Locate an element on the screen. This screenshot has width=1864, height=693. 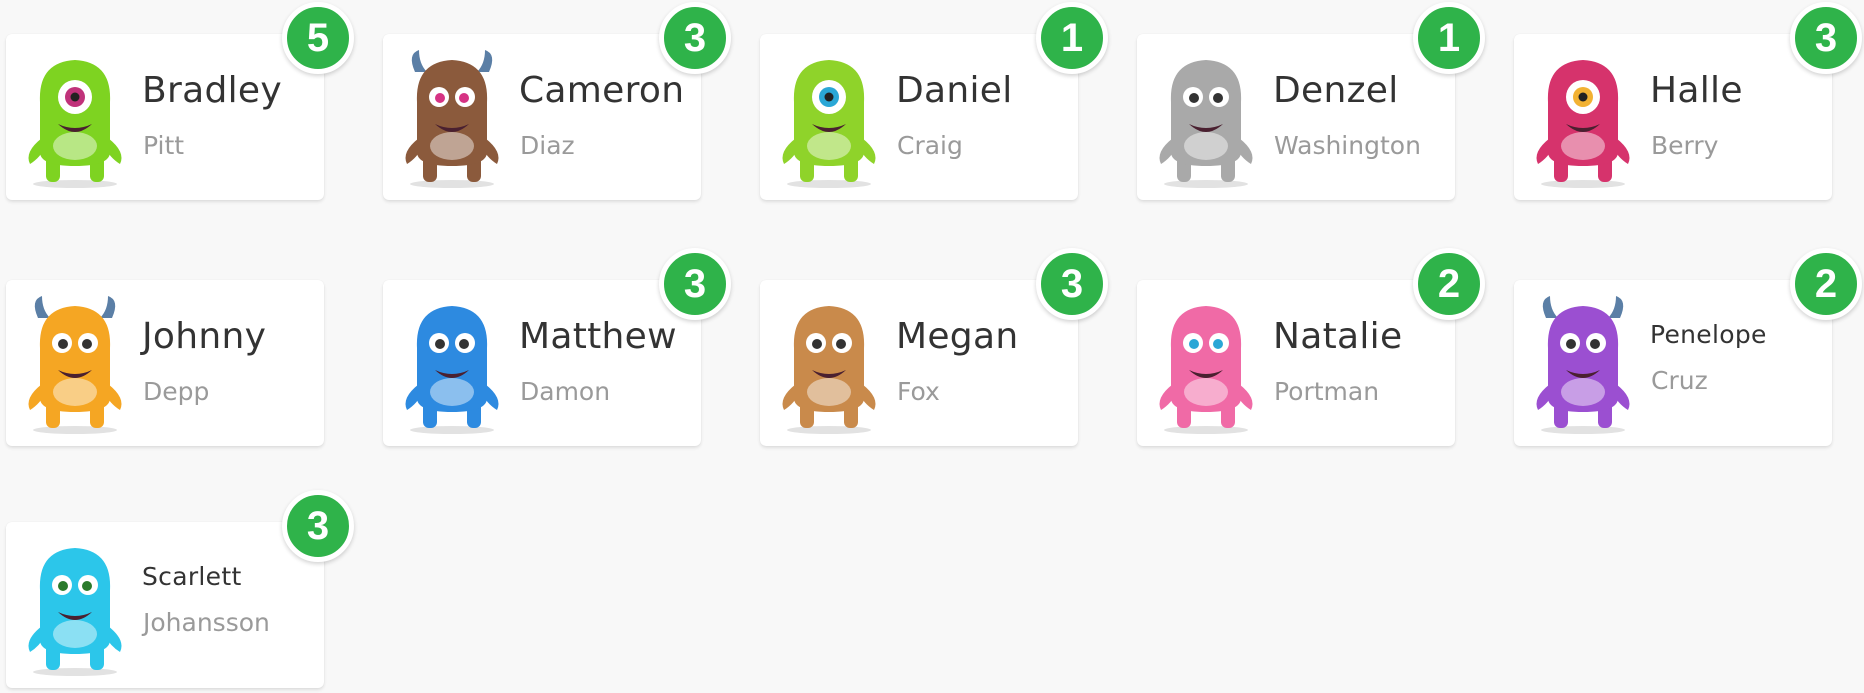
cyan-monster-icon is located at coordinates (75, 605).